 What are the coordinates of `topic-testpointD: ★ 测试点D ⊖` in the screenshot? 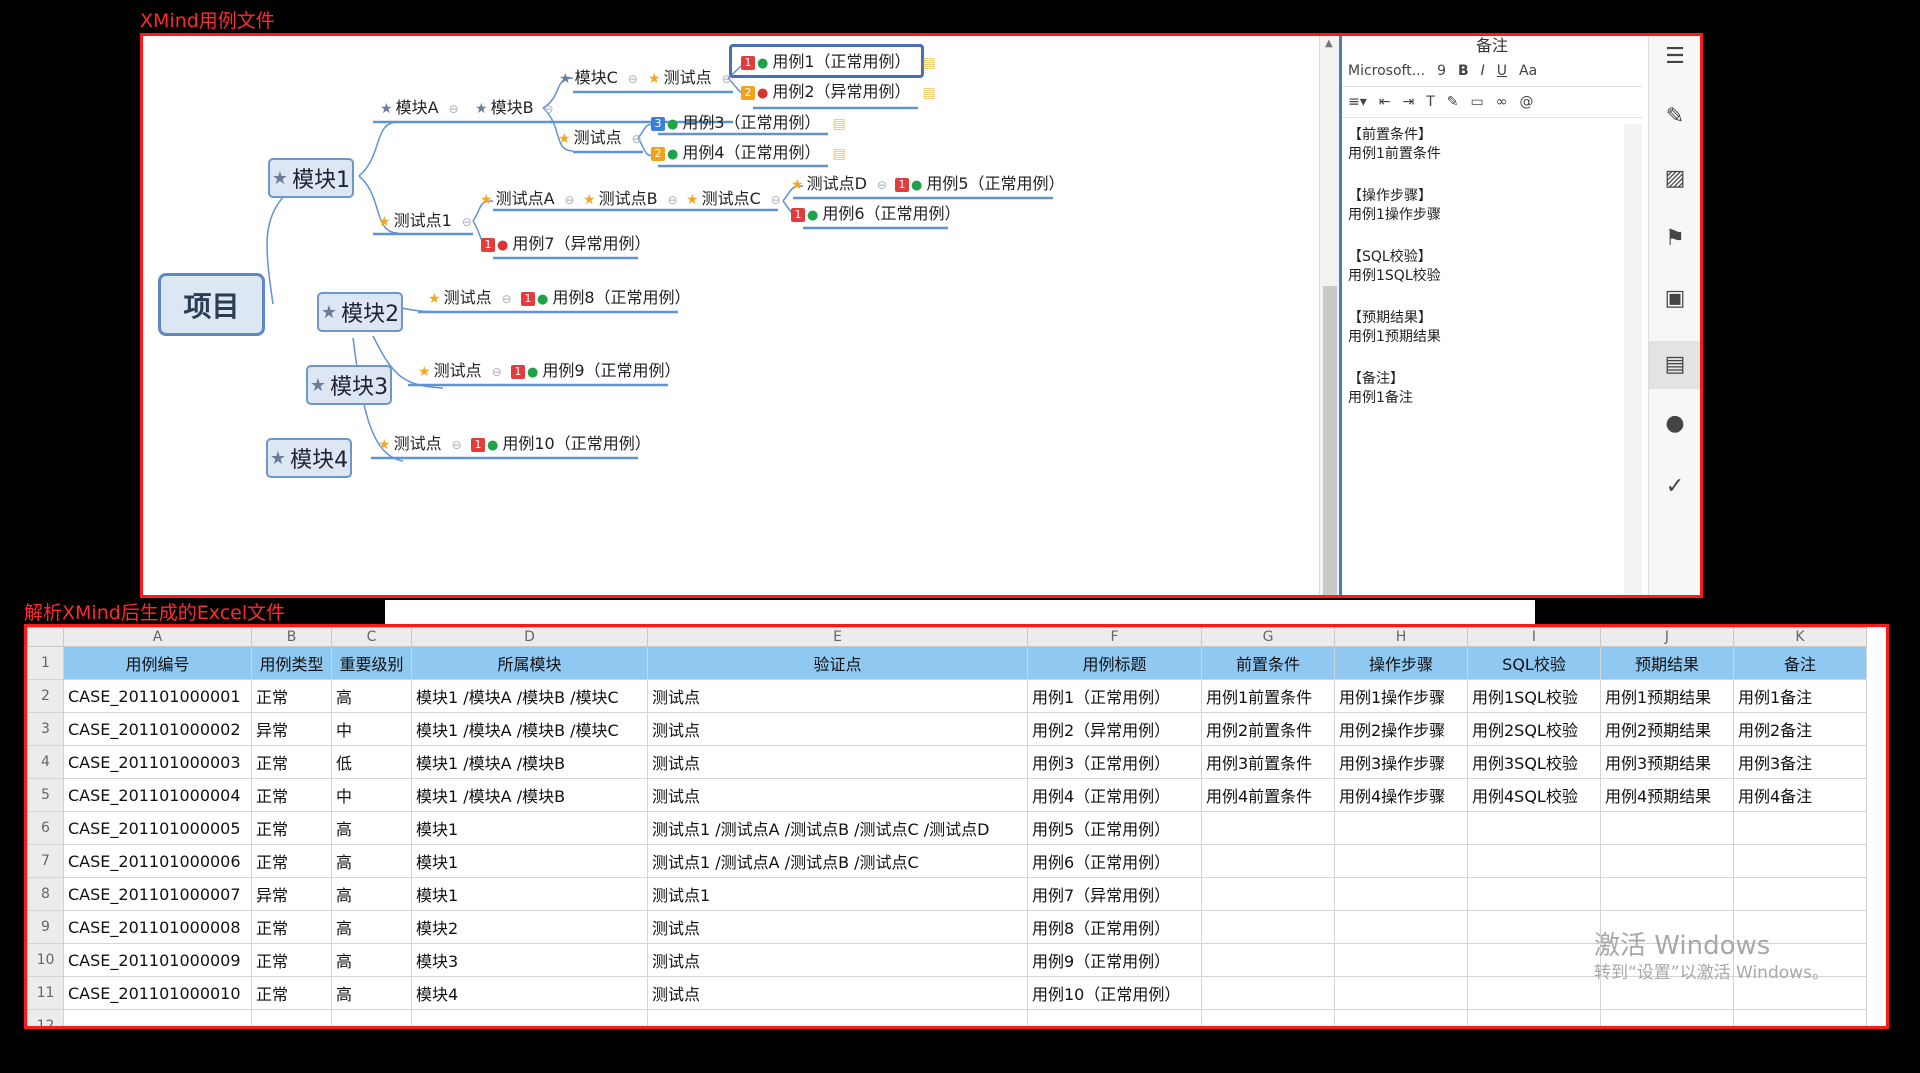 It's located at (839, 184).